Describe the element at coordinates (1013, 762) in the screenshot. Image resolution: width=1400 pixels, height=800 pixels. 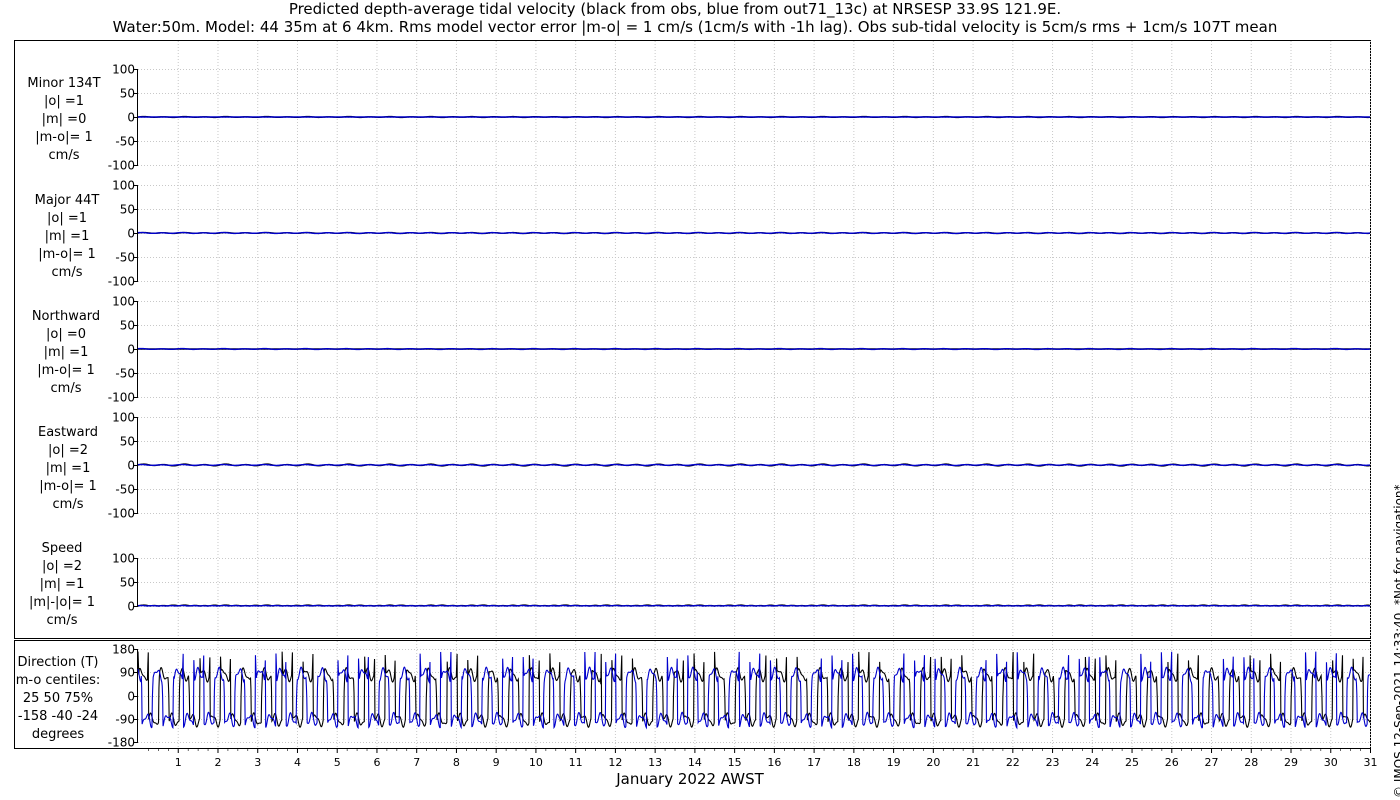
I see `x-tick-label-22: 22` at that location.